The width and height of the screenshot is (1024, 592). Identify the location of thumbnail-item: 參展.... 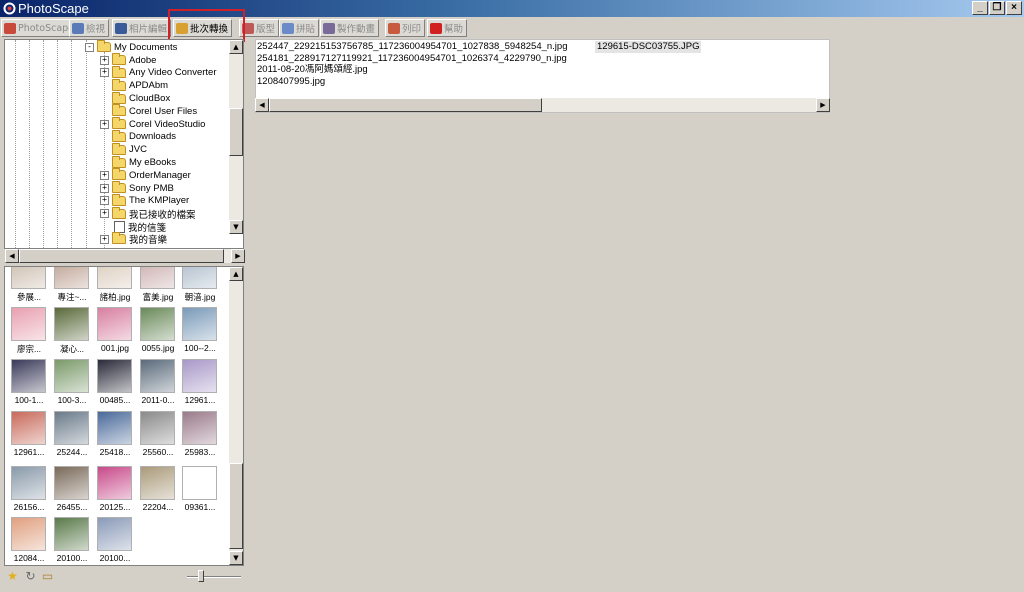
(27, 284).